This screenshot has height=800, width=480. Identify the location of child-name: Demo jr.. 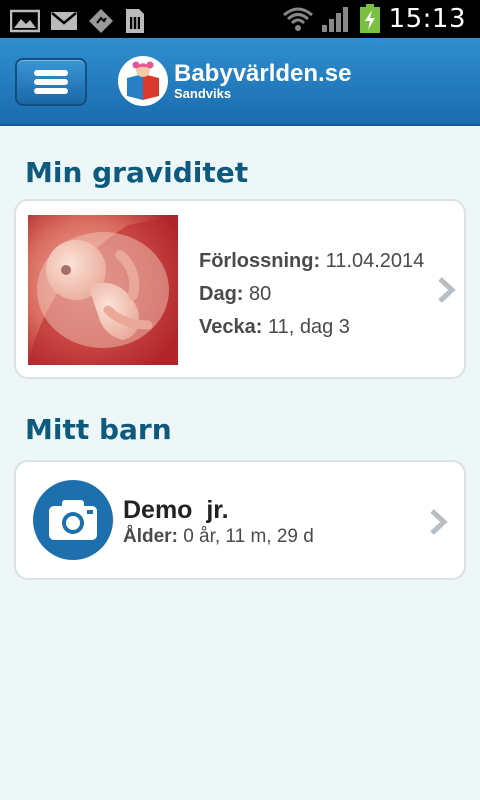
(176, 510).